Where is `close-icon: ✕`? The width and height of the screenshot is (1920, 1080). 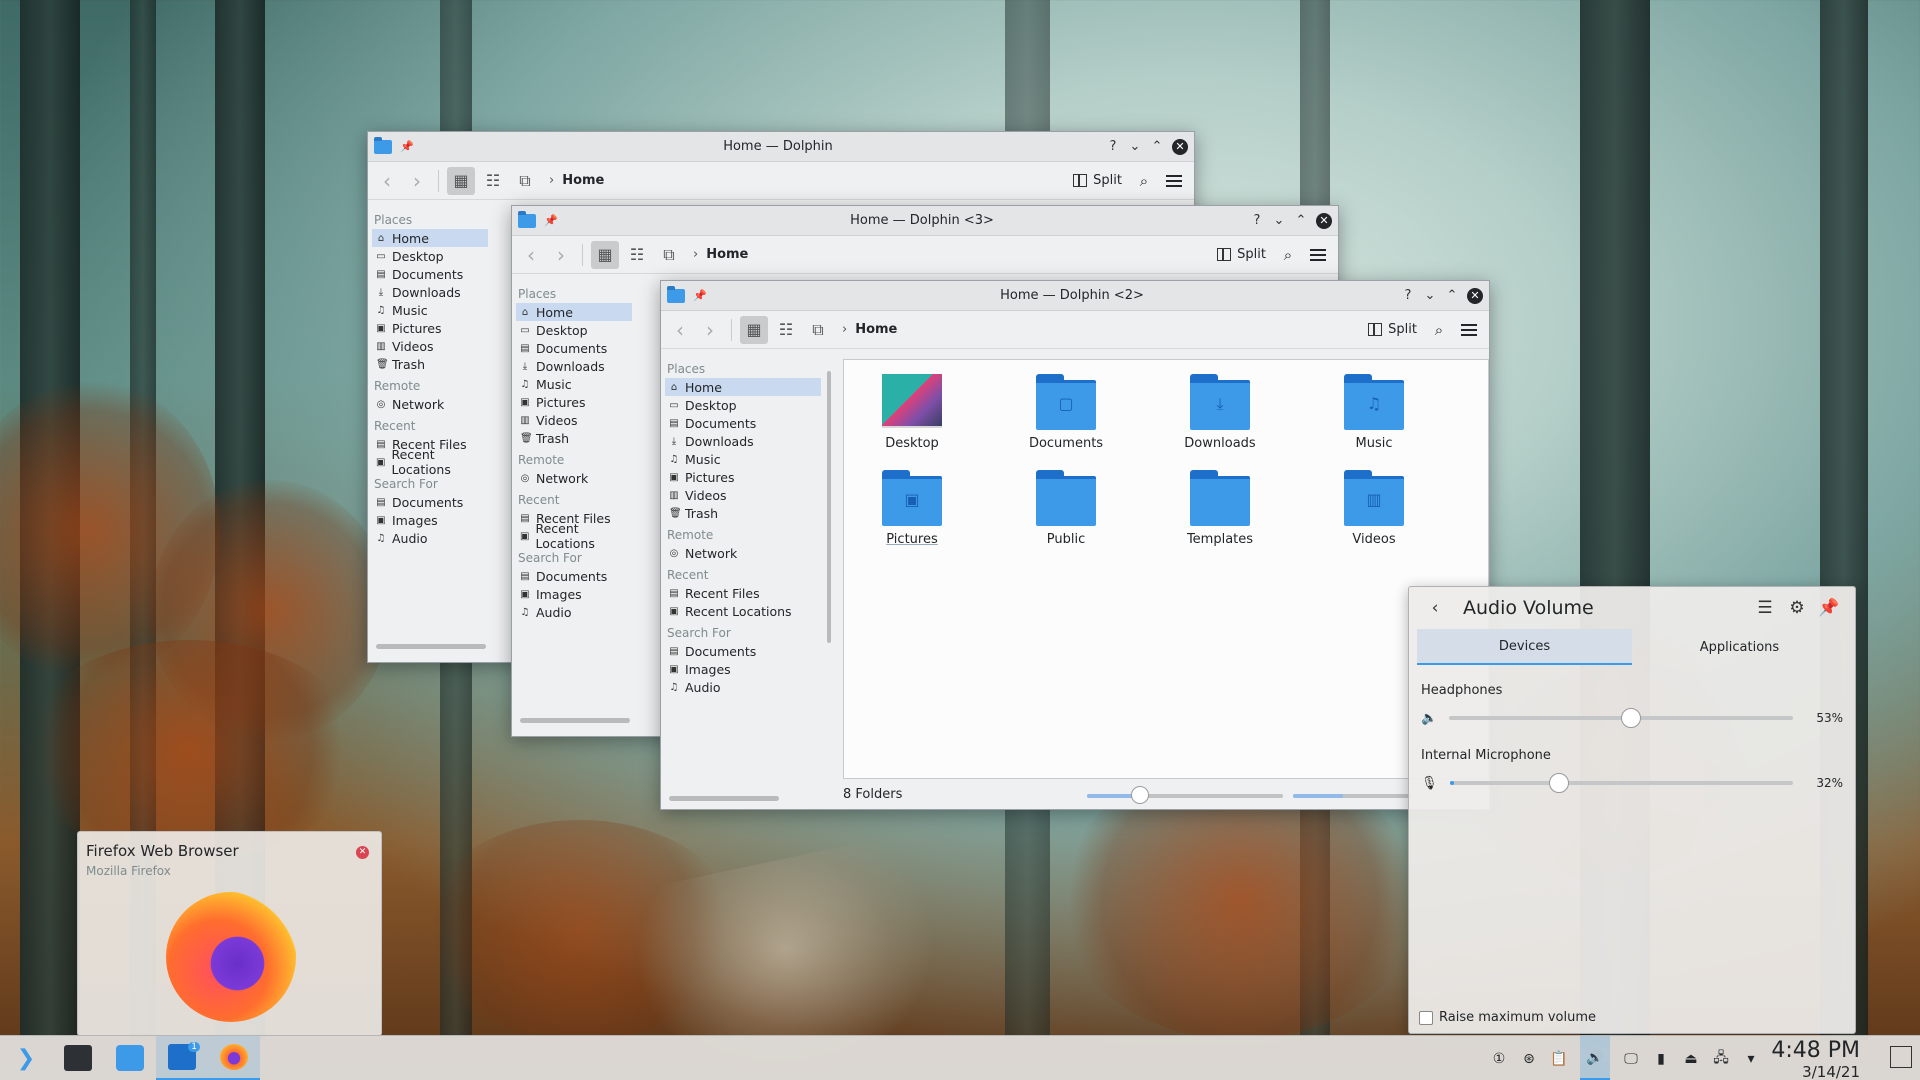
close-icon: ✕ is located at coordinates (362, 852).